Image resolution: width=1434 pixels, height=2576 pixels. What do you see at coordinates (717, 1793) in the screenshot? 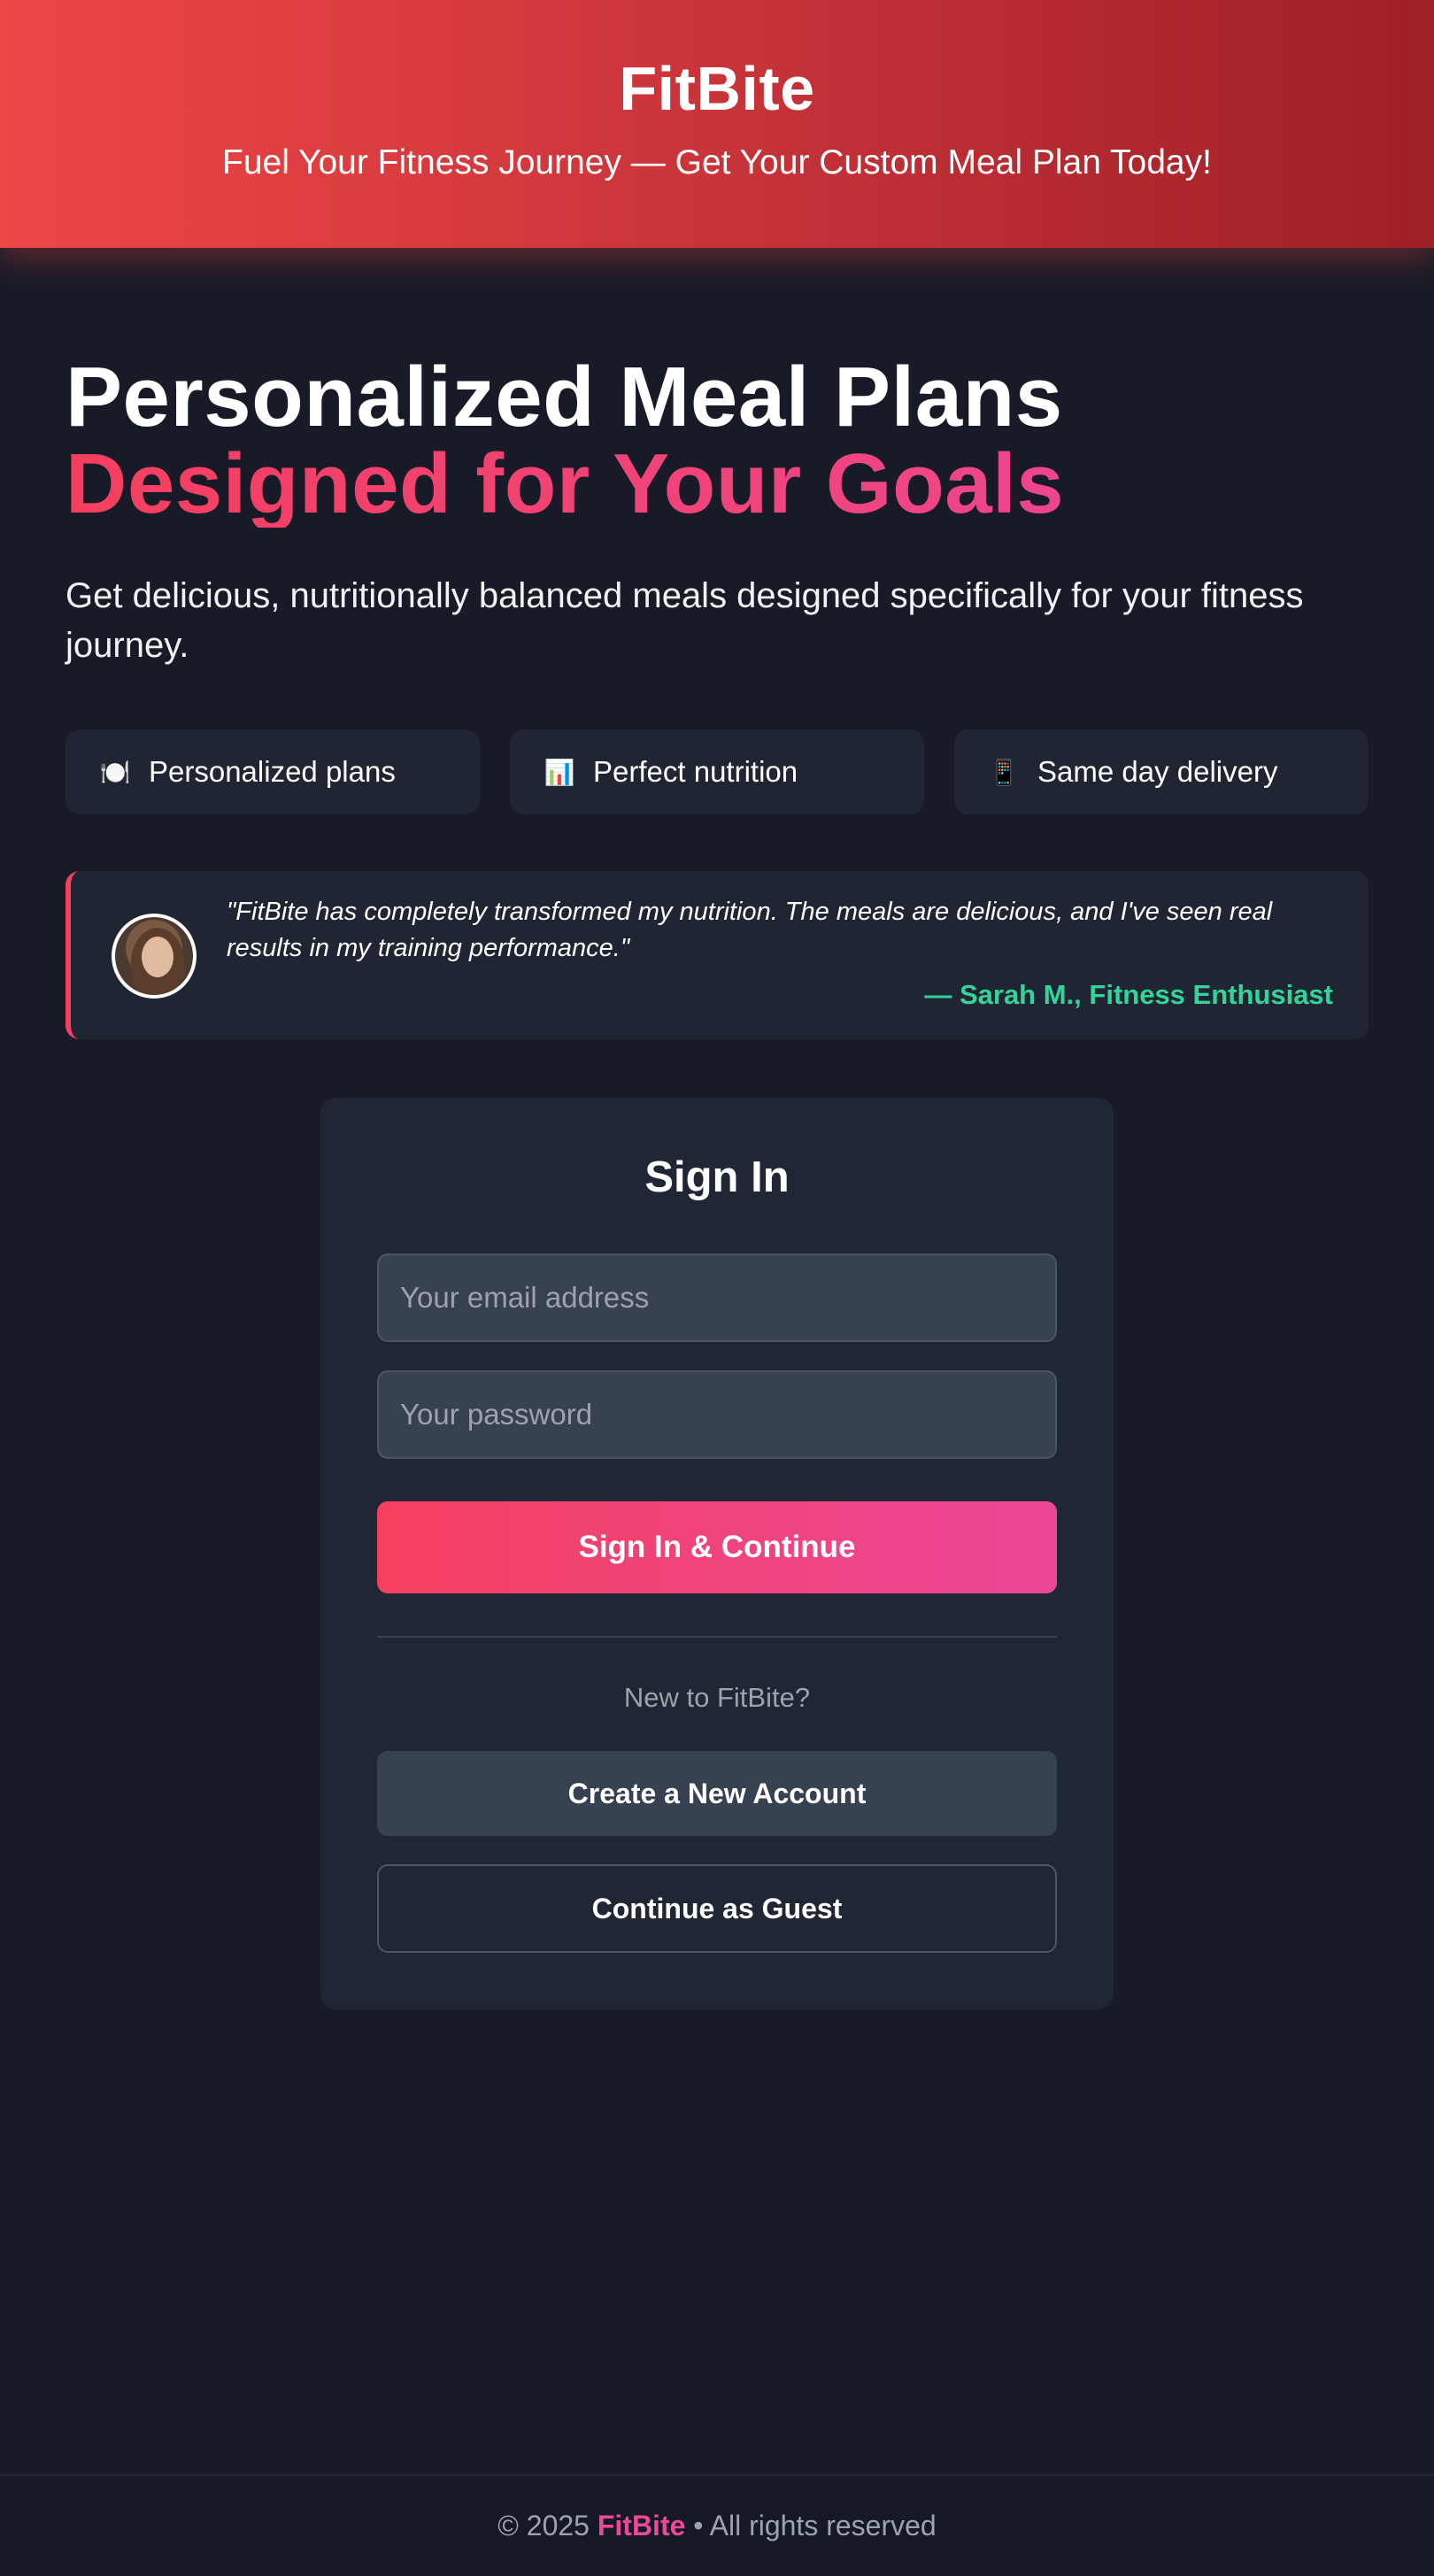
I see `create-account-button: Create a New Account` at bounding box center [717, 1793].